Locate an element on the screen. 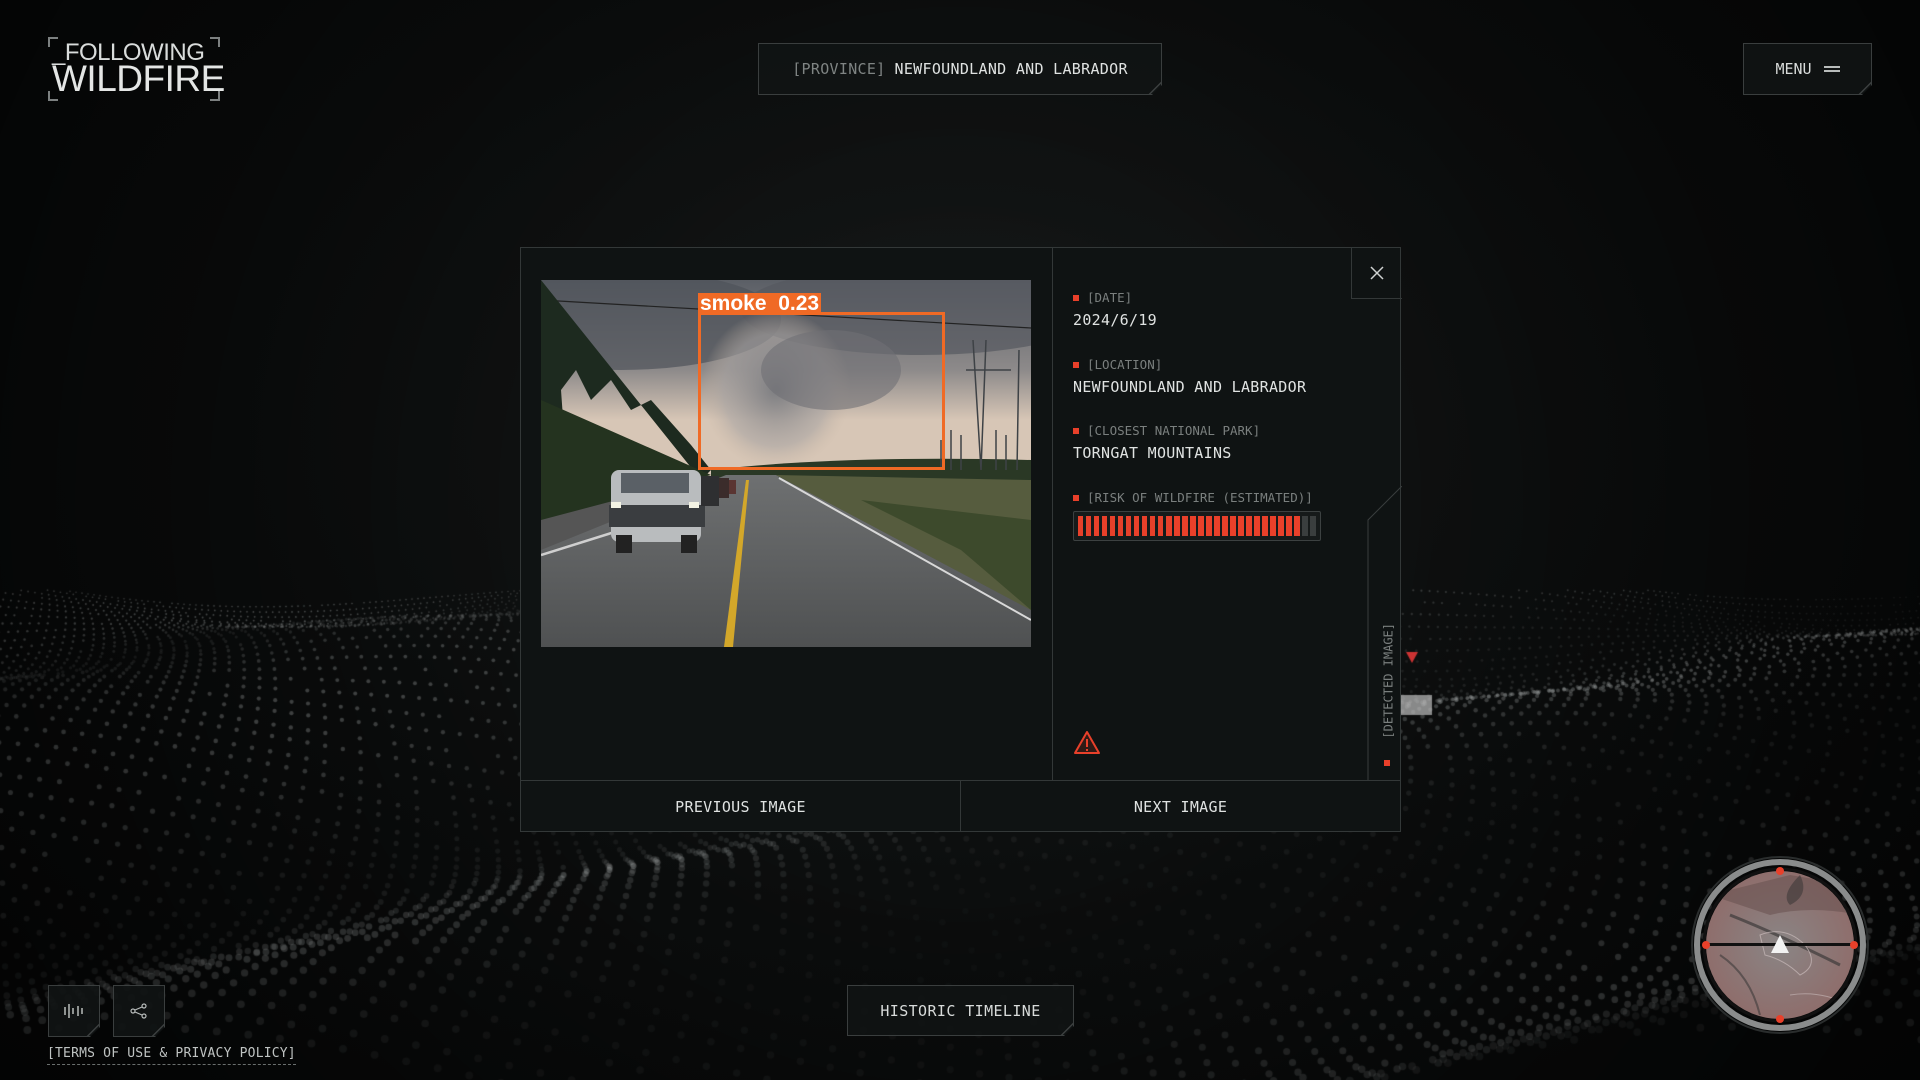 The width and height of the screenshot is (1920, 1080). close-icon is located at coordinates (1377, 273).